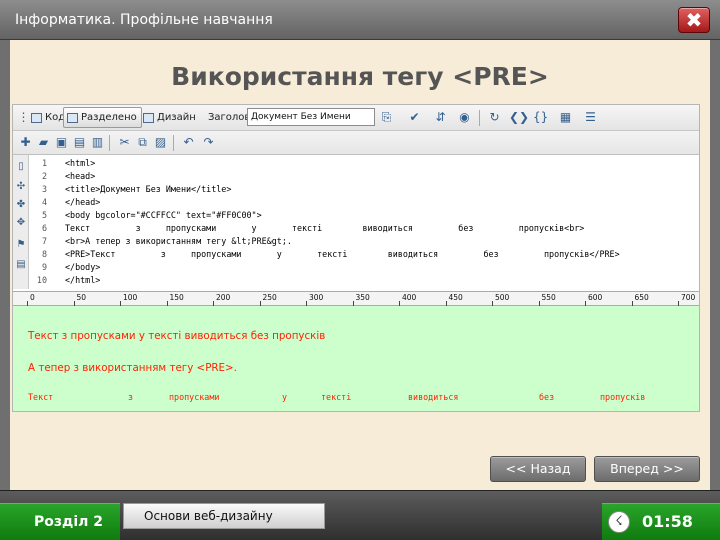 The height and width of the screenshot is (540, 720). What do you see at coordinates (494, 117) in the screenshot?
I see `refresh-icon: ↻` at bounding box center [494, 117].